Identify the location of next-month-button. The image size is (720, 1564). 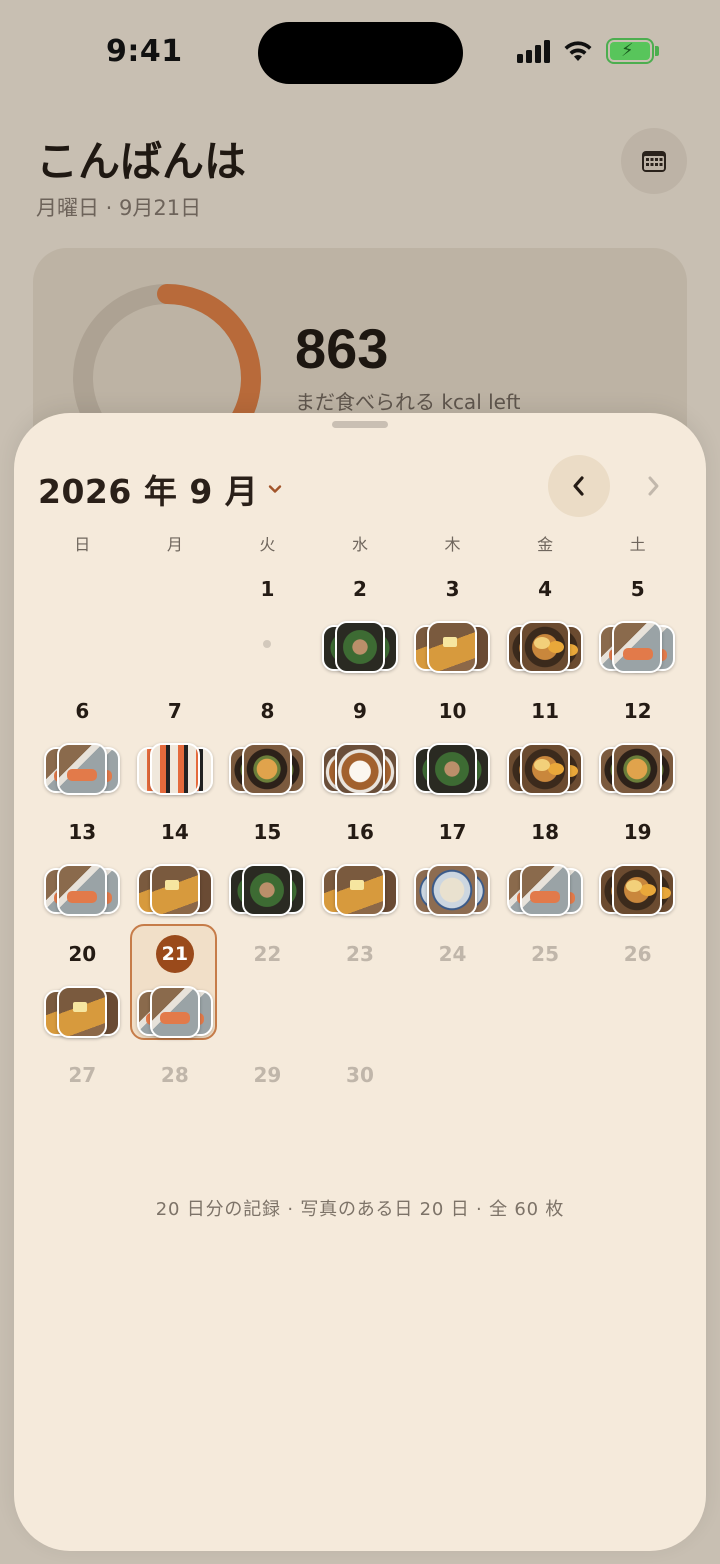
(653, 486).